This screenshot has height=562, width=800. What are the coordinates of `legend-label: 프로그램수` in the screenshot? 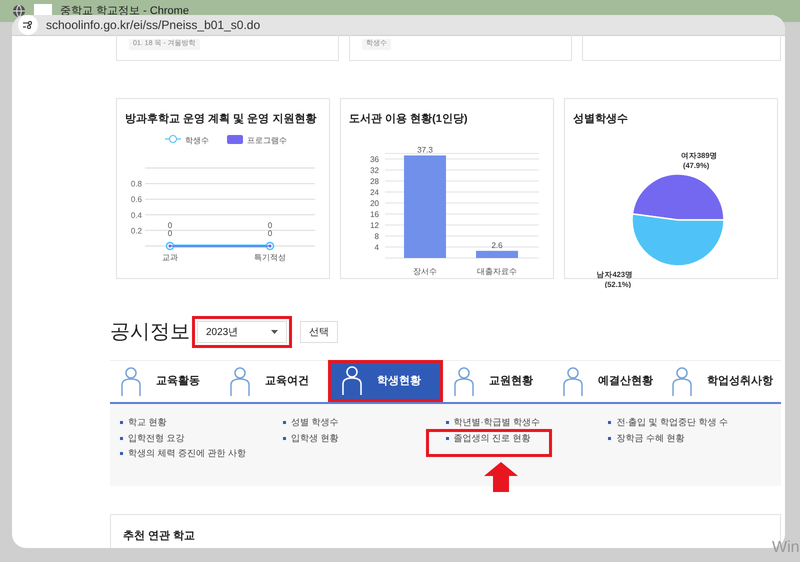 It's located at (267, 140).